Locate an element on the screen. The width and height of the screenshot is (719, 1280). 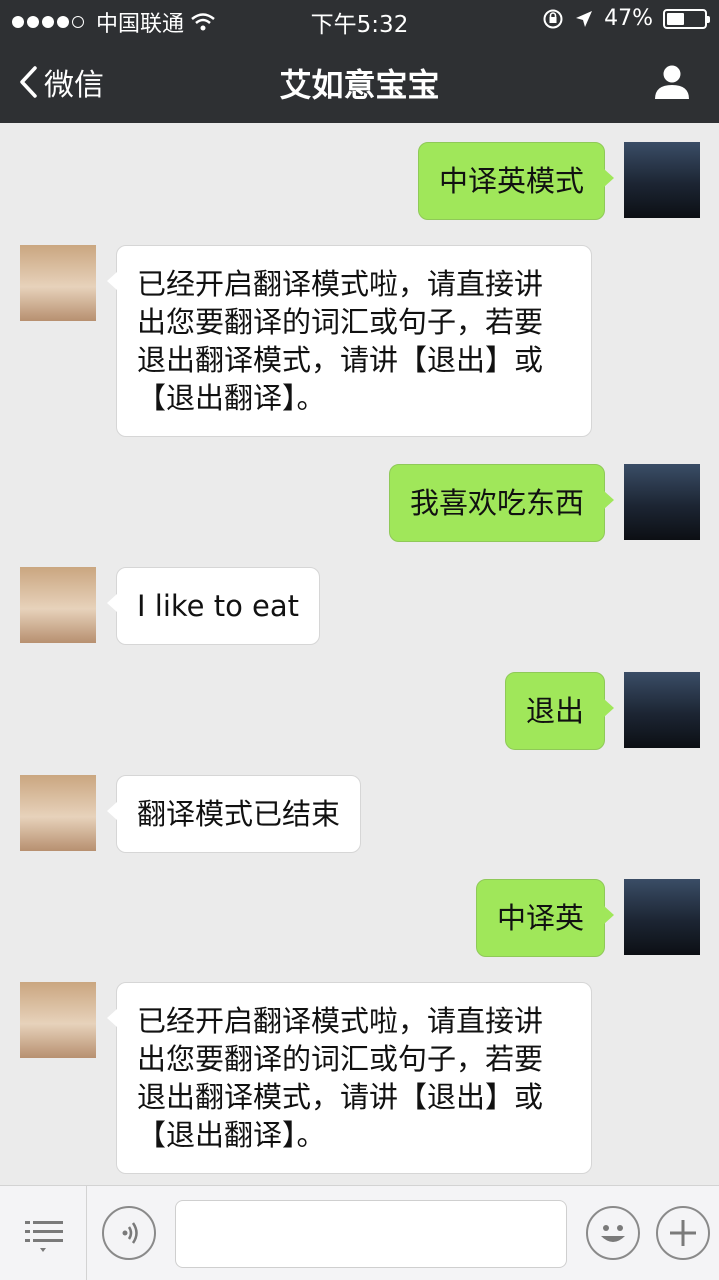
voice-button is located at coordinates (129, 1233).